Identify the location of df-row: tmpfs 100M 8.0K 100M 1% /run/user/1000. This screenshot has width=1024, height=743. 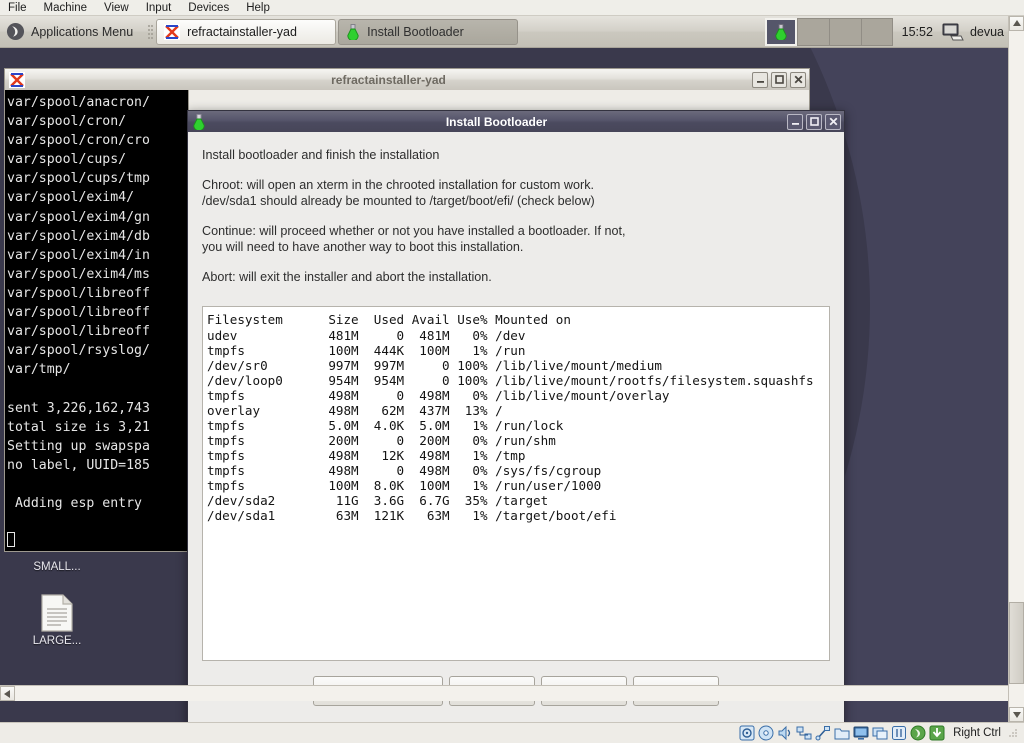
(404, 486).